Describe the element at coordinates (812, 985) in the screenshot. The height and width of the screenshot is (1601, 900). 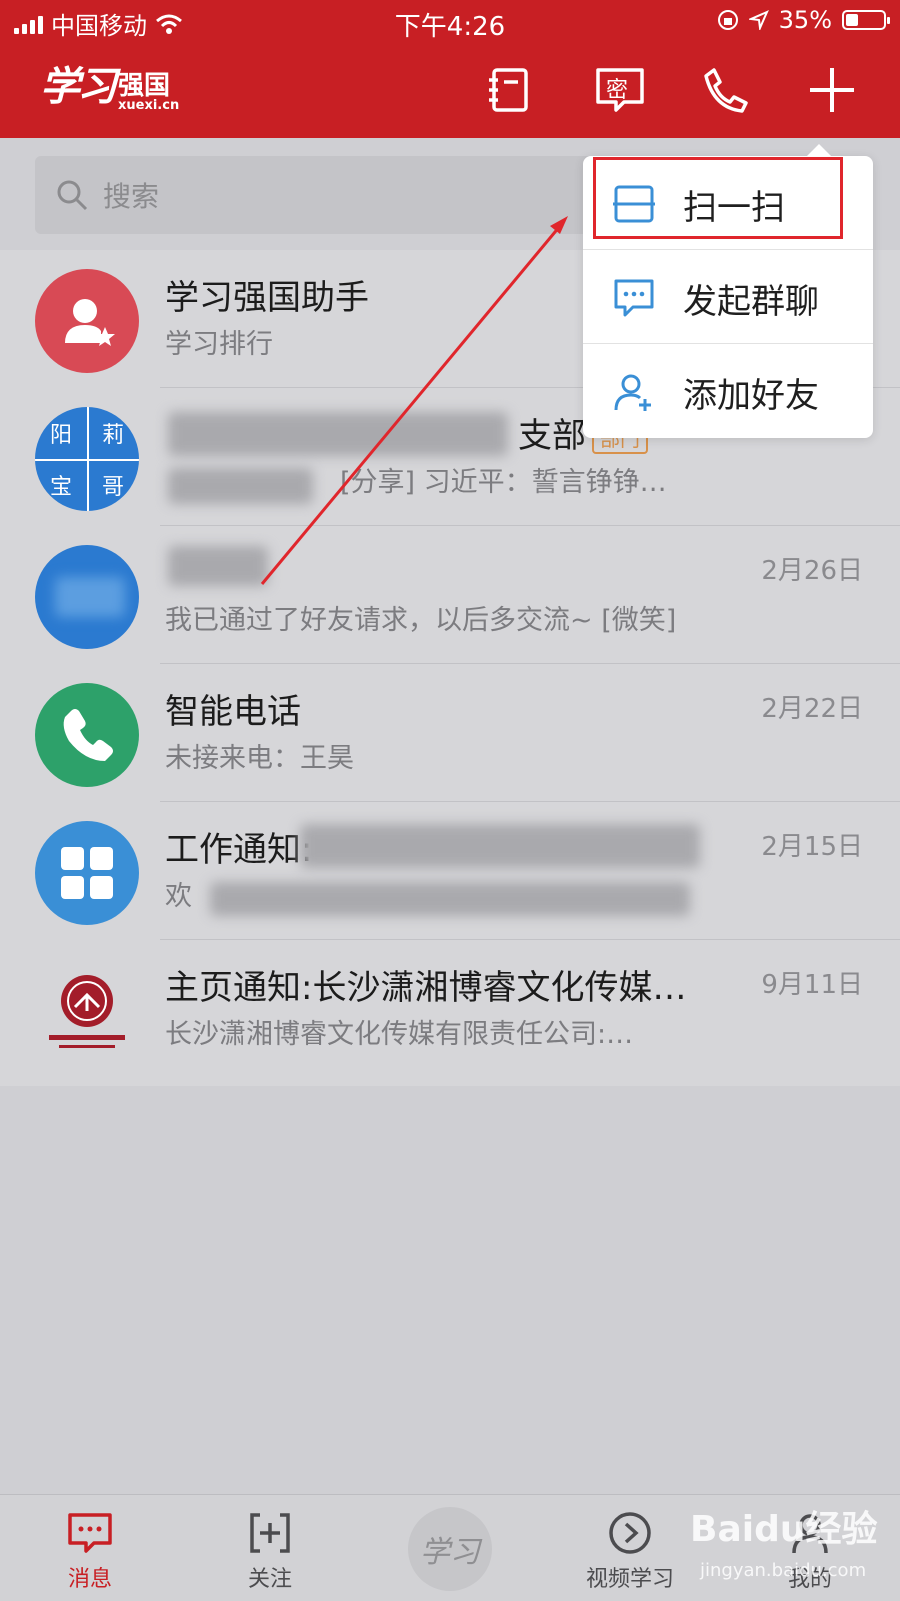
I see `chat-date: 9月11日` at that location.